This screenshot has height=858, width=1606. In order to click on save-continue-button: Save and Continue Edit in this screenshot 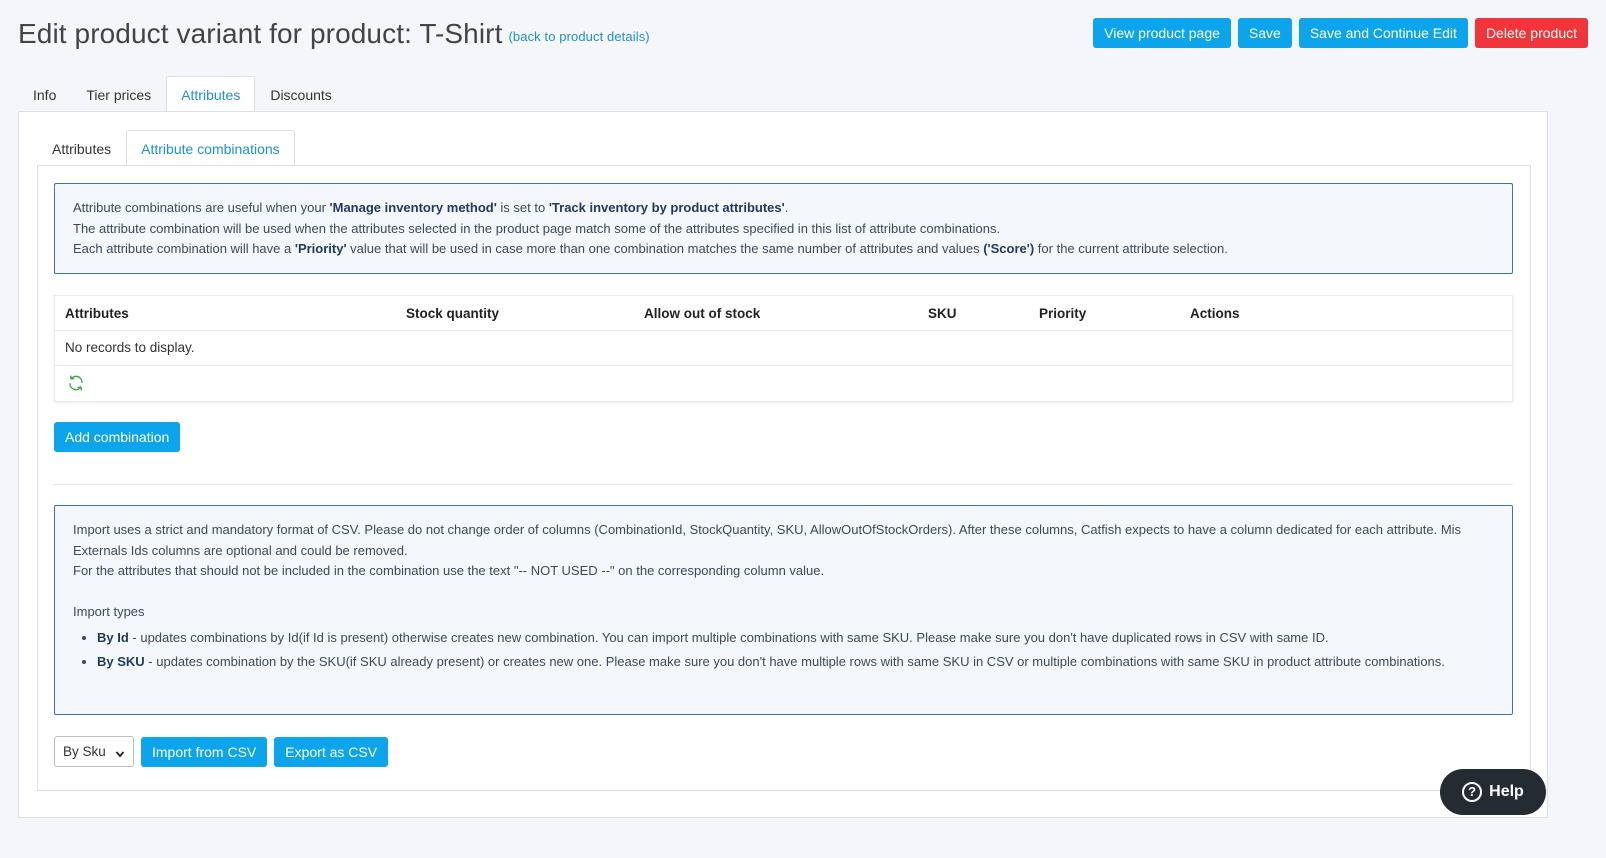, I will do `click(1383, 33)`.